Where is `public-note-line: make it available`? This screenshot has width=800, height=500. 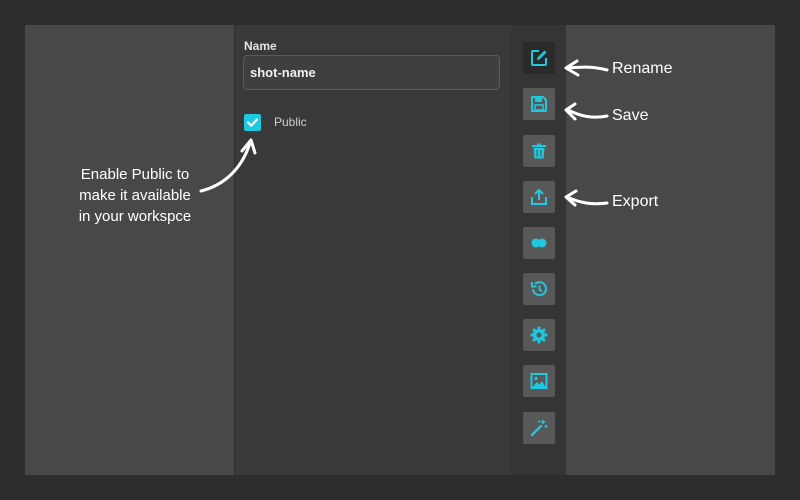 public-note-line: make it available is located at coordinates (135, 195).